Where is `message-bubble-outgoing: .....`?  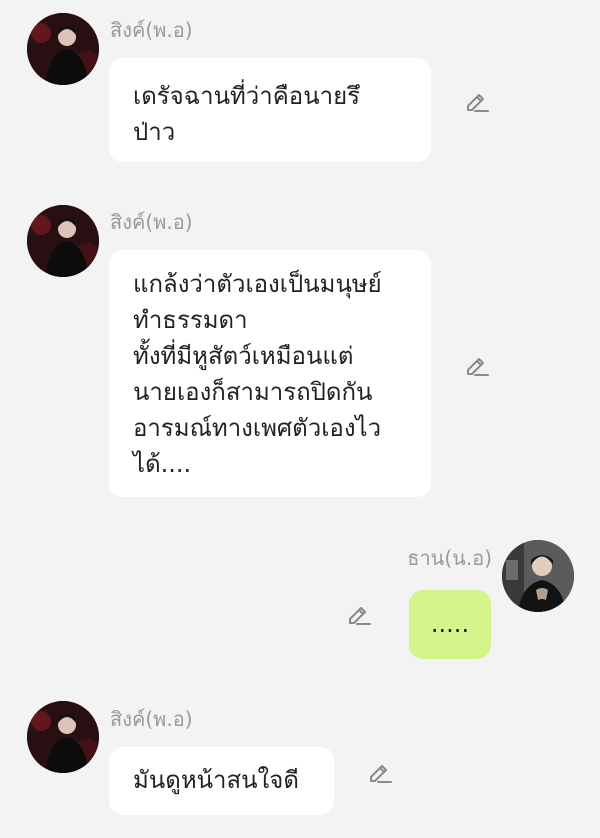
message-bubble-outgoing: ..... is located at coordinates (450, 624).